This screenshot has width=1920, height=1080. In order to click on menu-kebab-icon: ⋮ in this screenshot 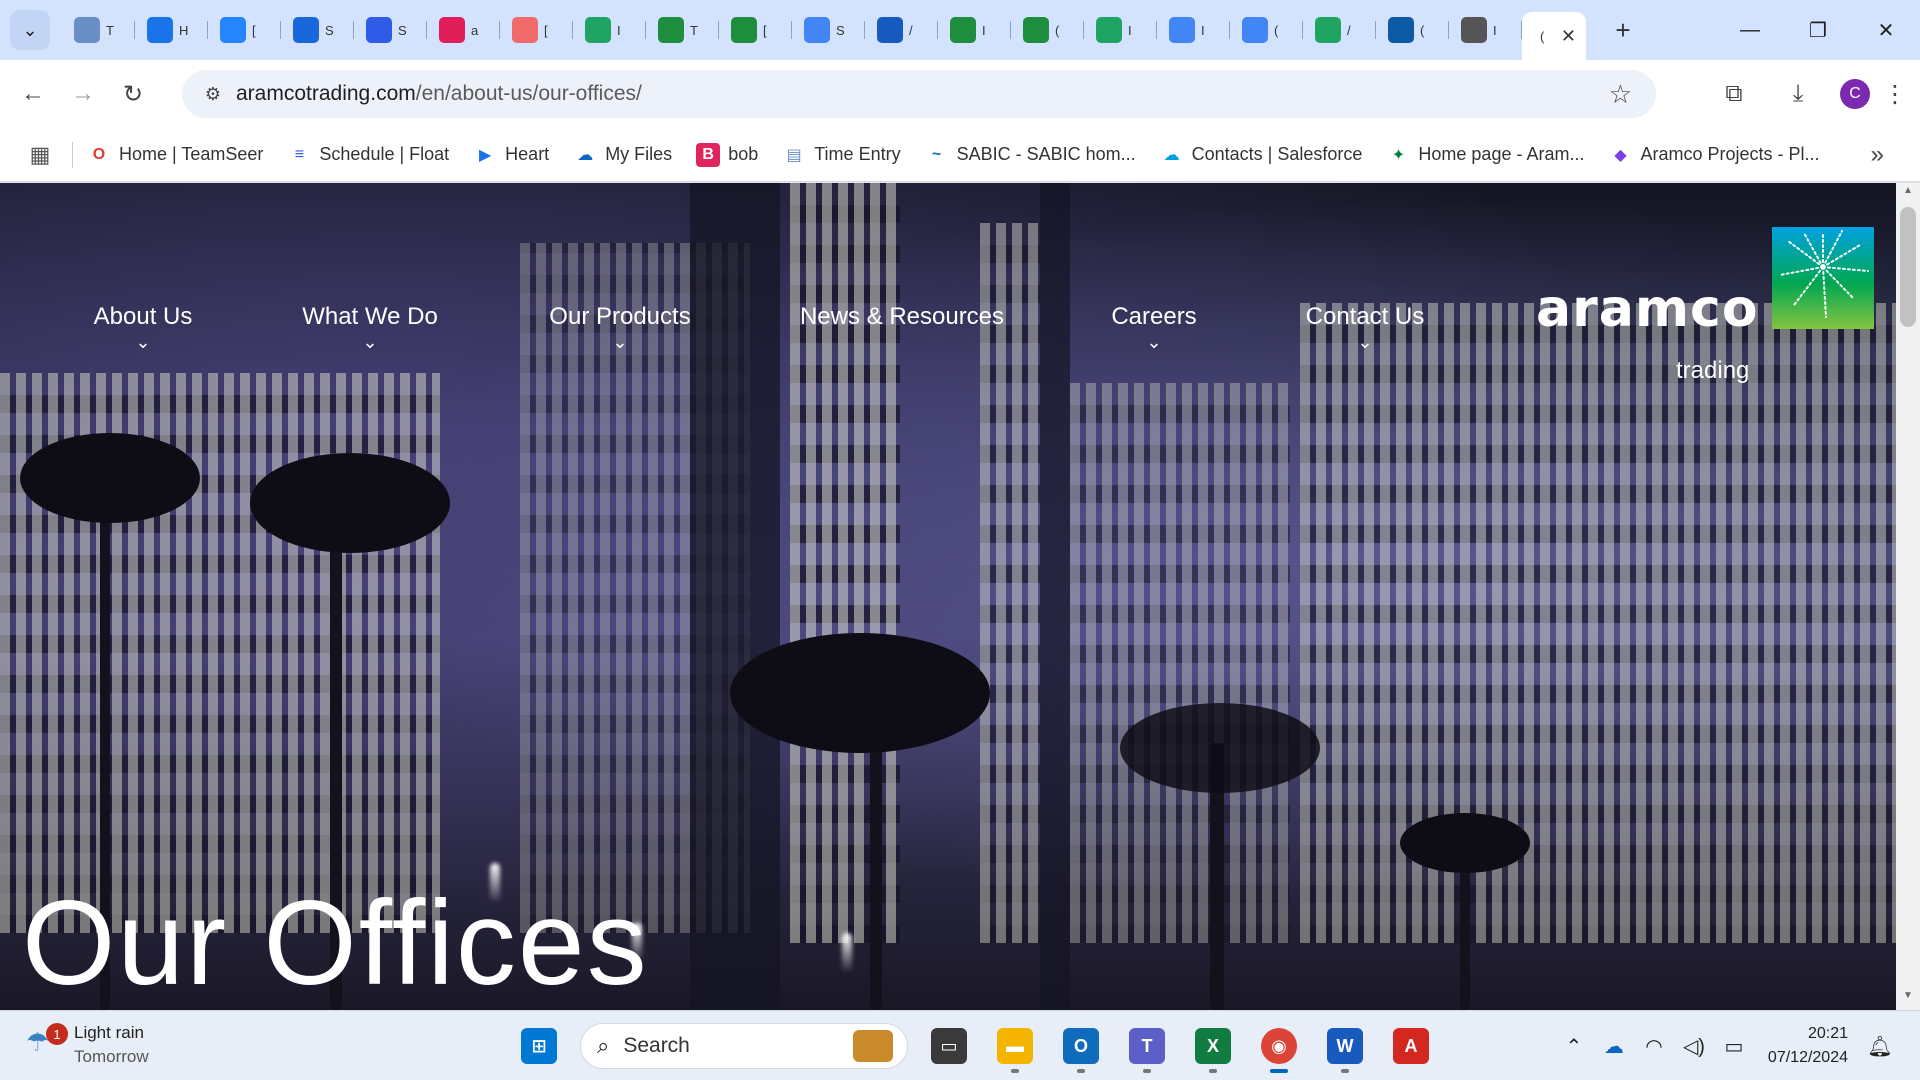, I will do `click(1895, 94)`.